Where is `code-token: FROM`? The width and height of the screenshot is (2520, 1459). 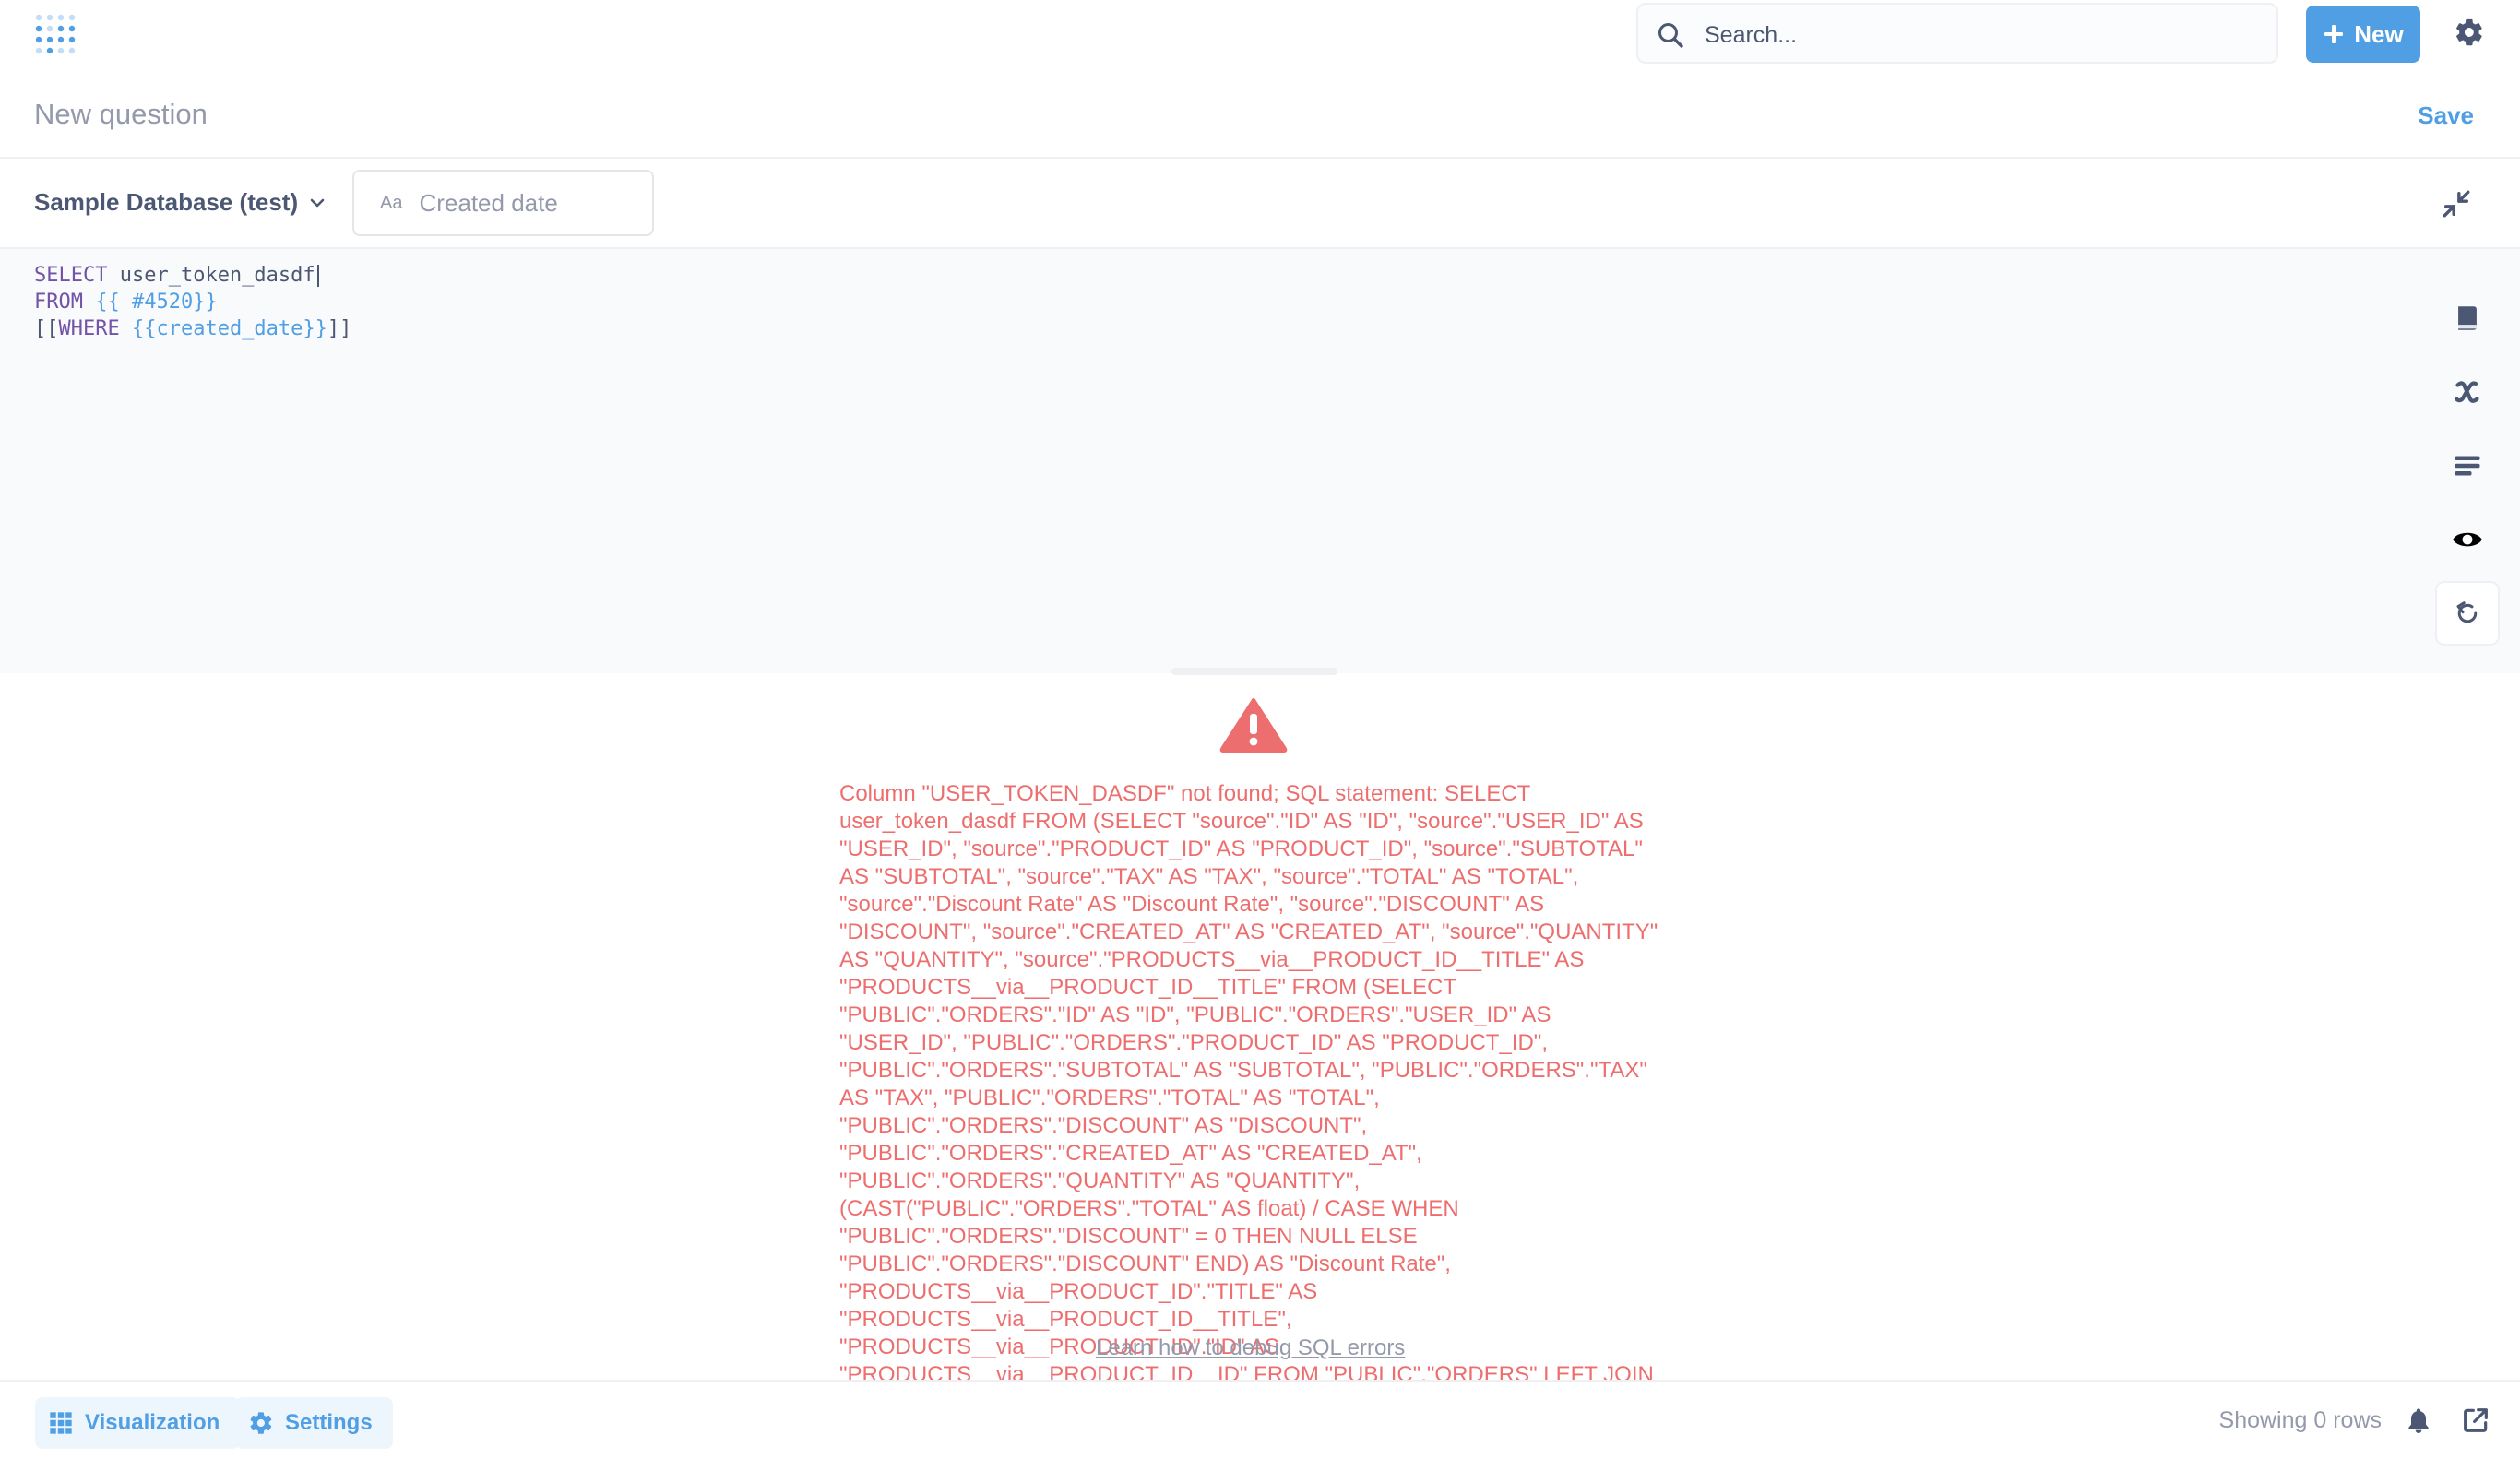 code-token: FROM is located at coordinates (58, 302).